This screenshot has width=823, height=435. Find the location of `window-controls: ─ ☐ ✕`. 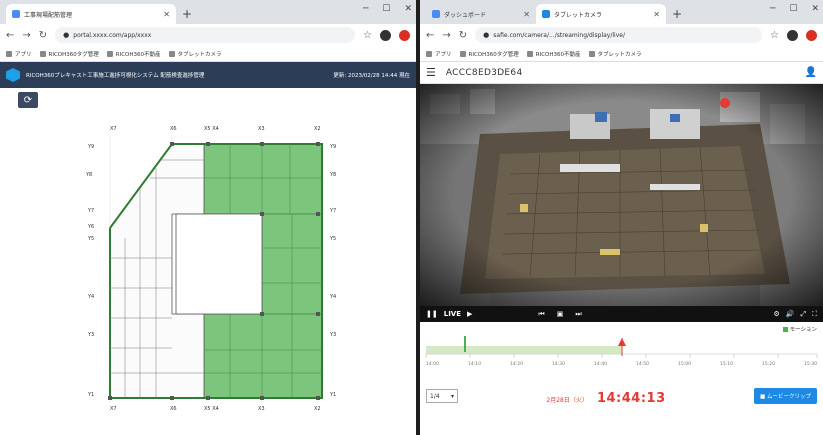

window-controls: ─ ☐ ✕ is located at coordinates (794, 9).